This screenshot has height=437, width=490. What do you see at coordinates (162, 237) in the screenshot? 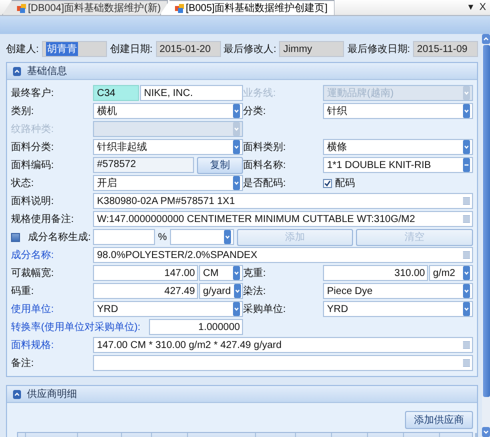
I see `percent-sign: %` at bounding box center [162, 237].